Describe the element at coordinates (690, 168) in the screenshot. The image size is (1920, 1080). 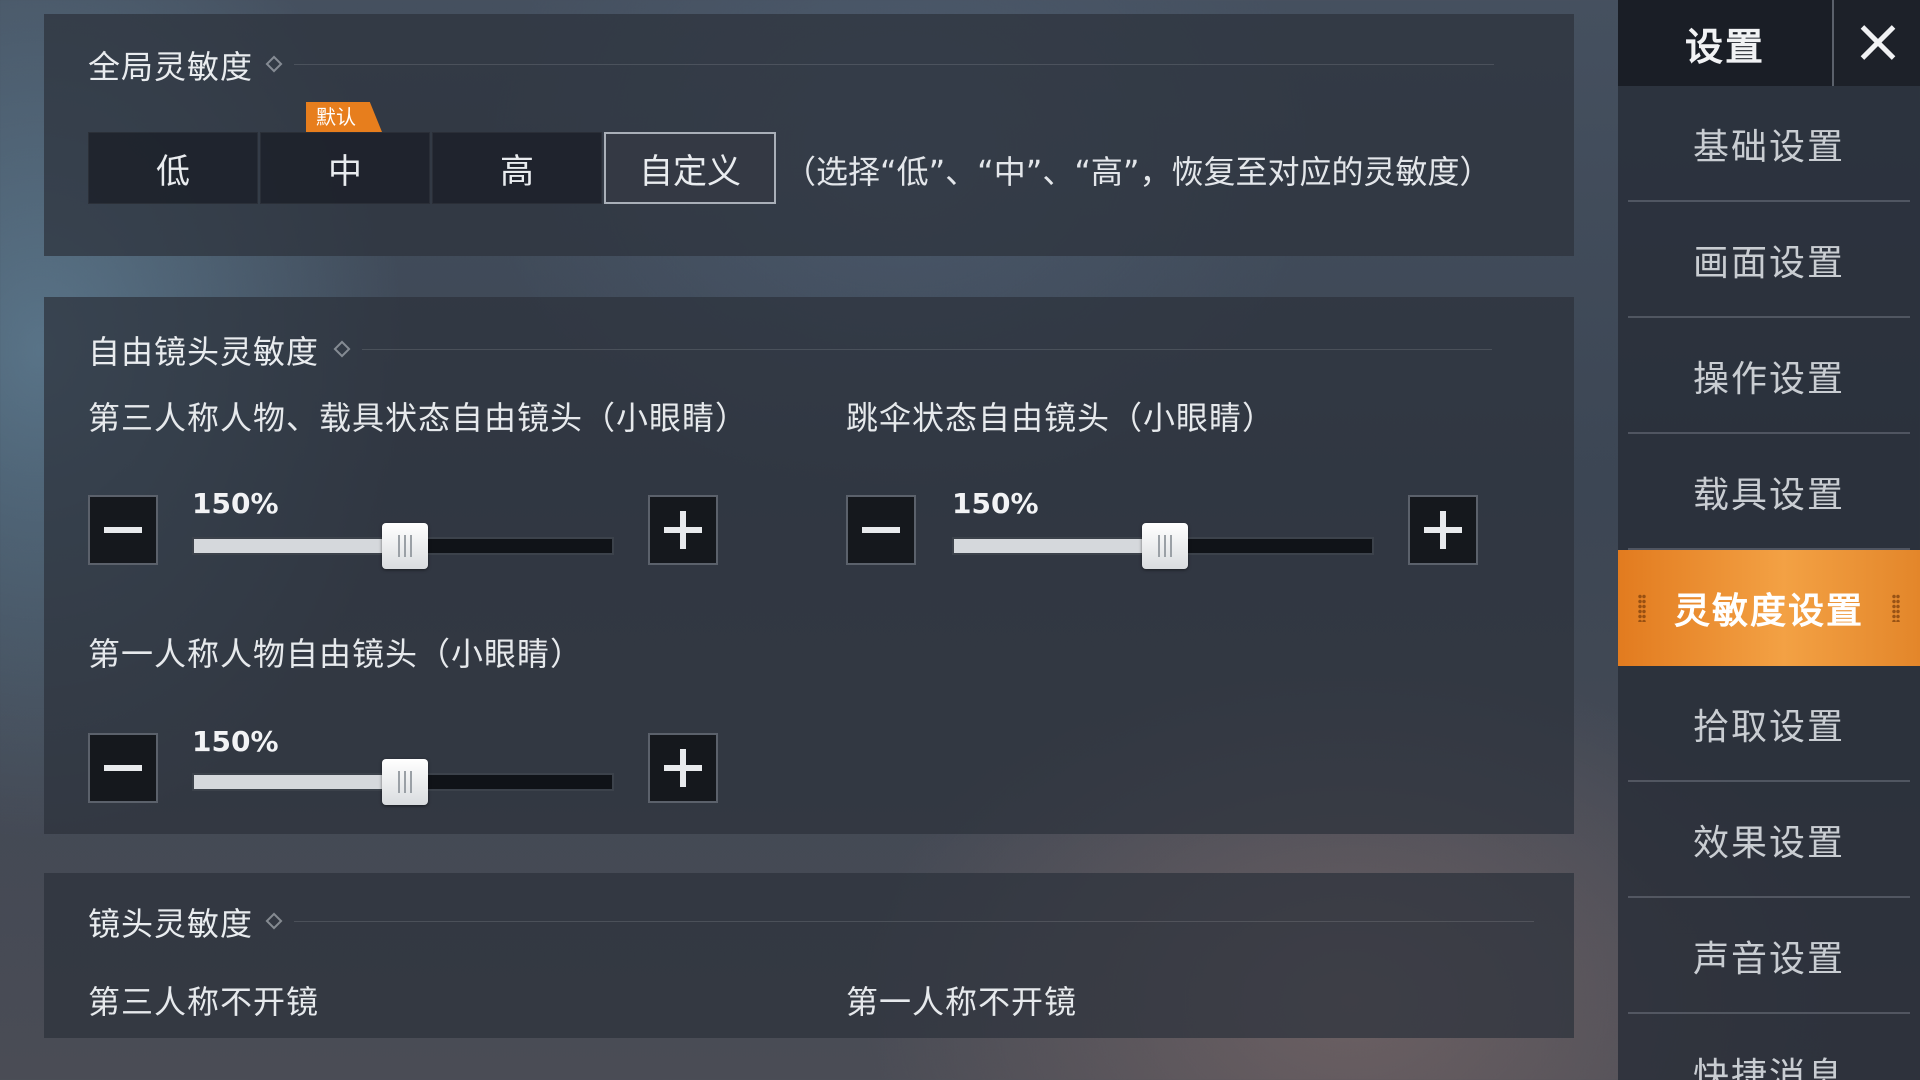
I see `preset-custom-button: 自定义` at that location.